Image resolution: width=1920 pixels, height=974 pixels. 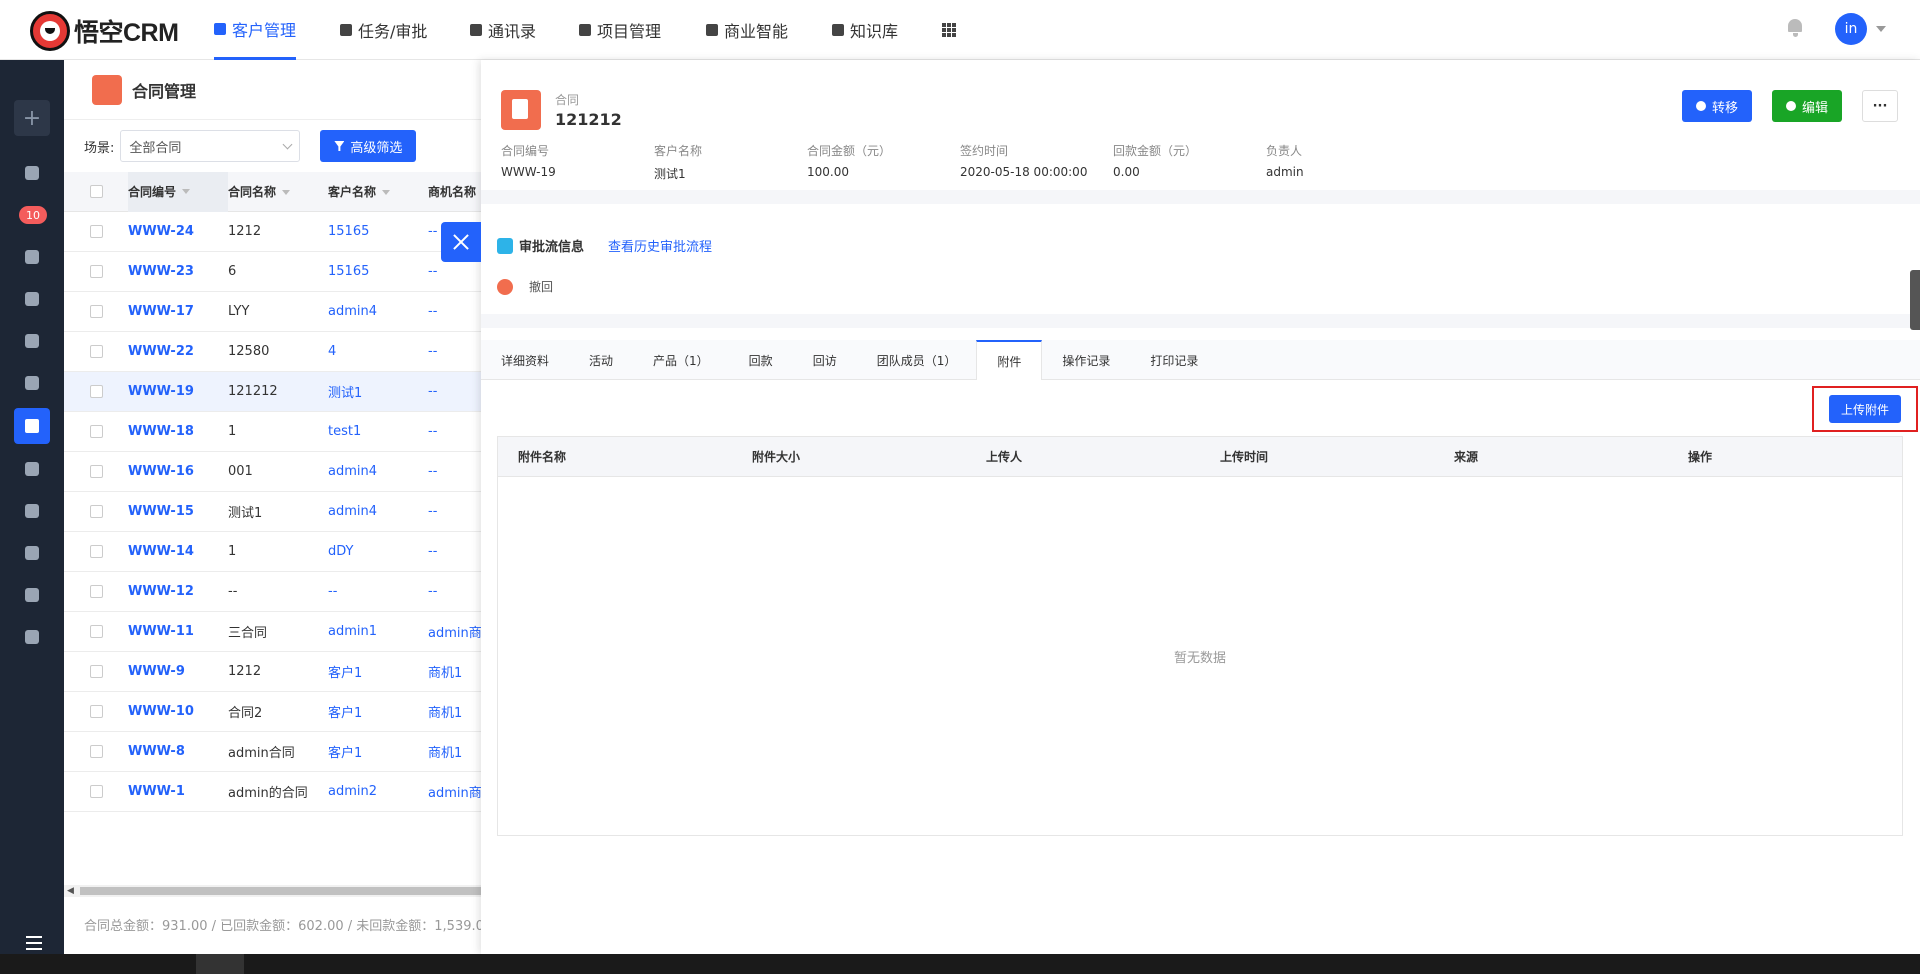 I want to click on customer-link: 4, so click(x=378, y=351).